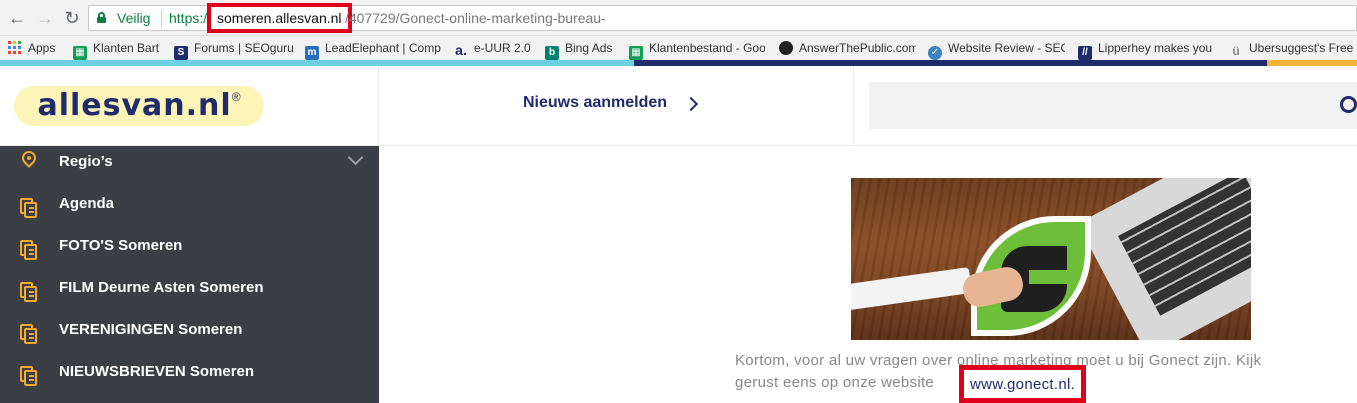 The image size is (1357, 403). What do you see at coordinates (857, 48) in the screenshot?
I see `bookmark-label: AnswerThePublic.com` at bounding box center [857, 48].